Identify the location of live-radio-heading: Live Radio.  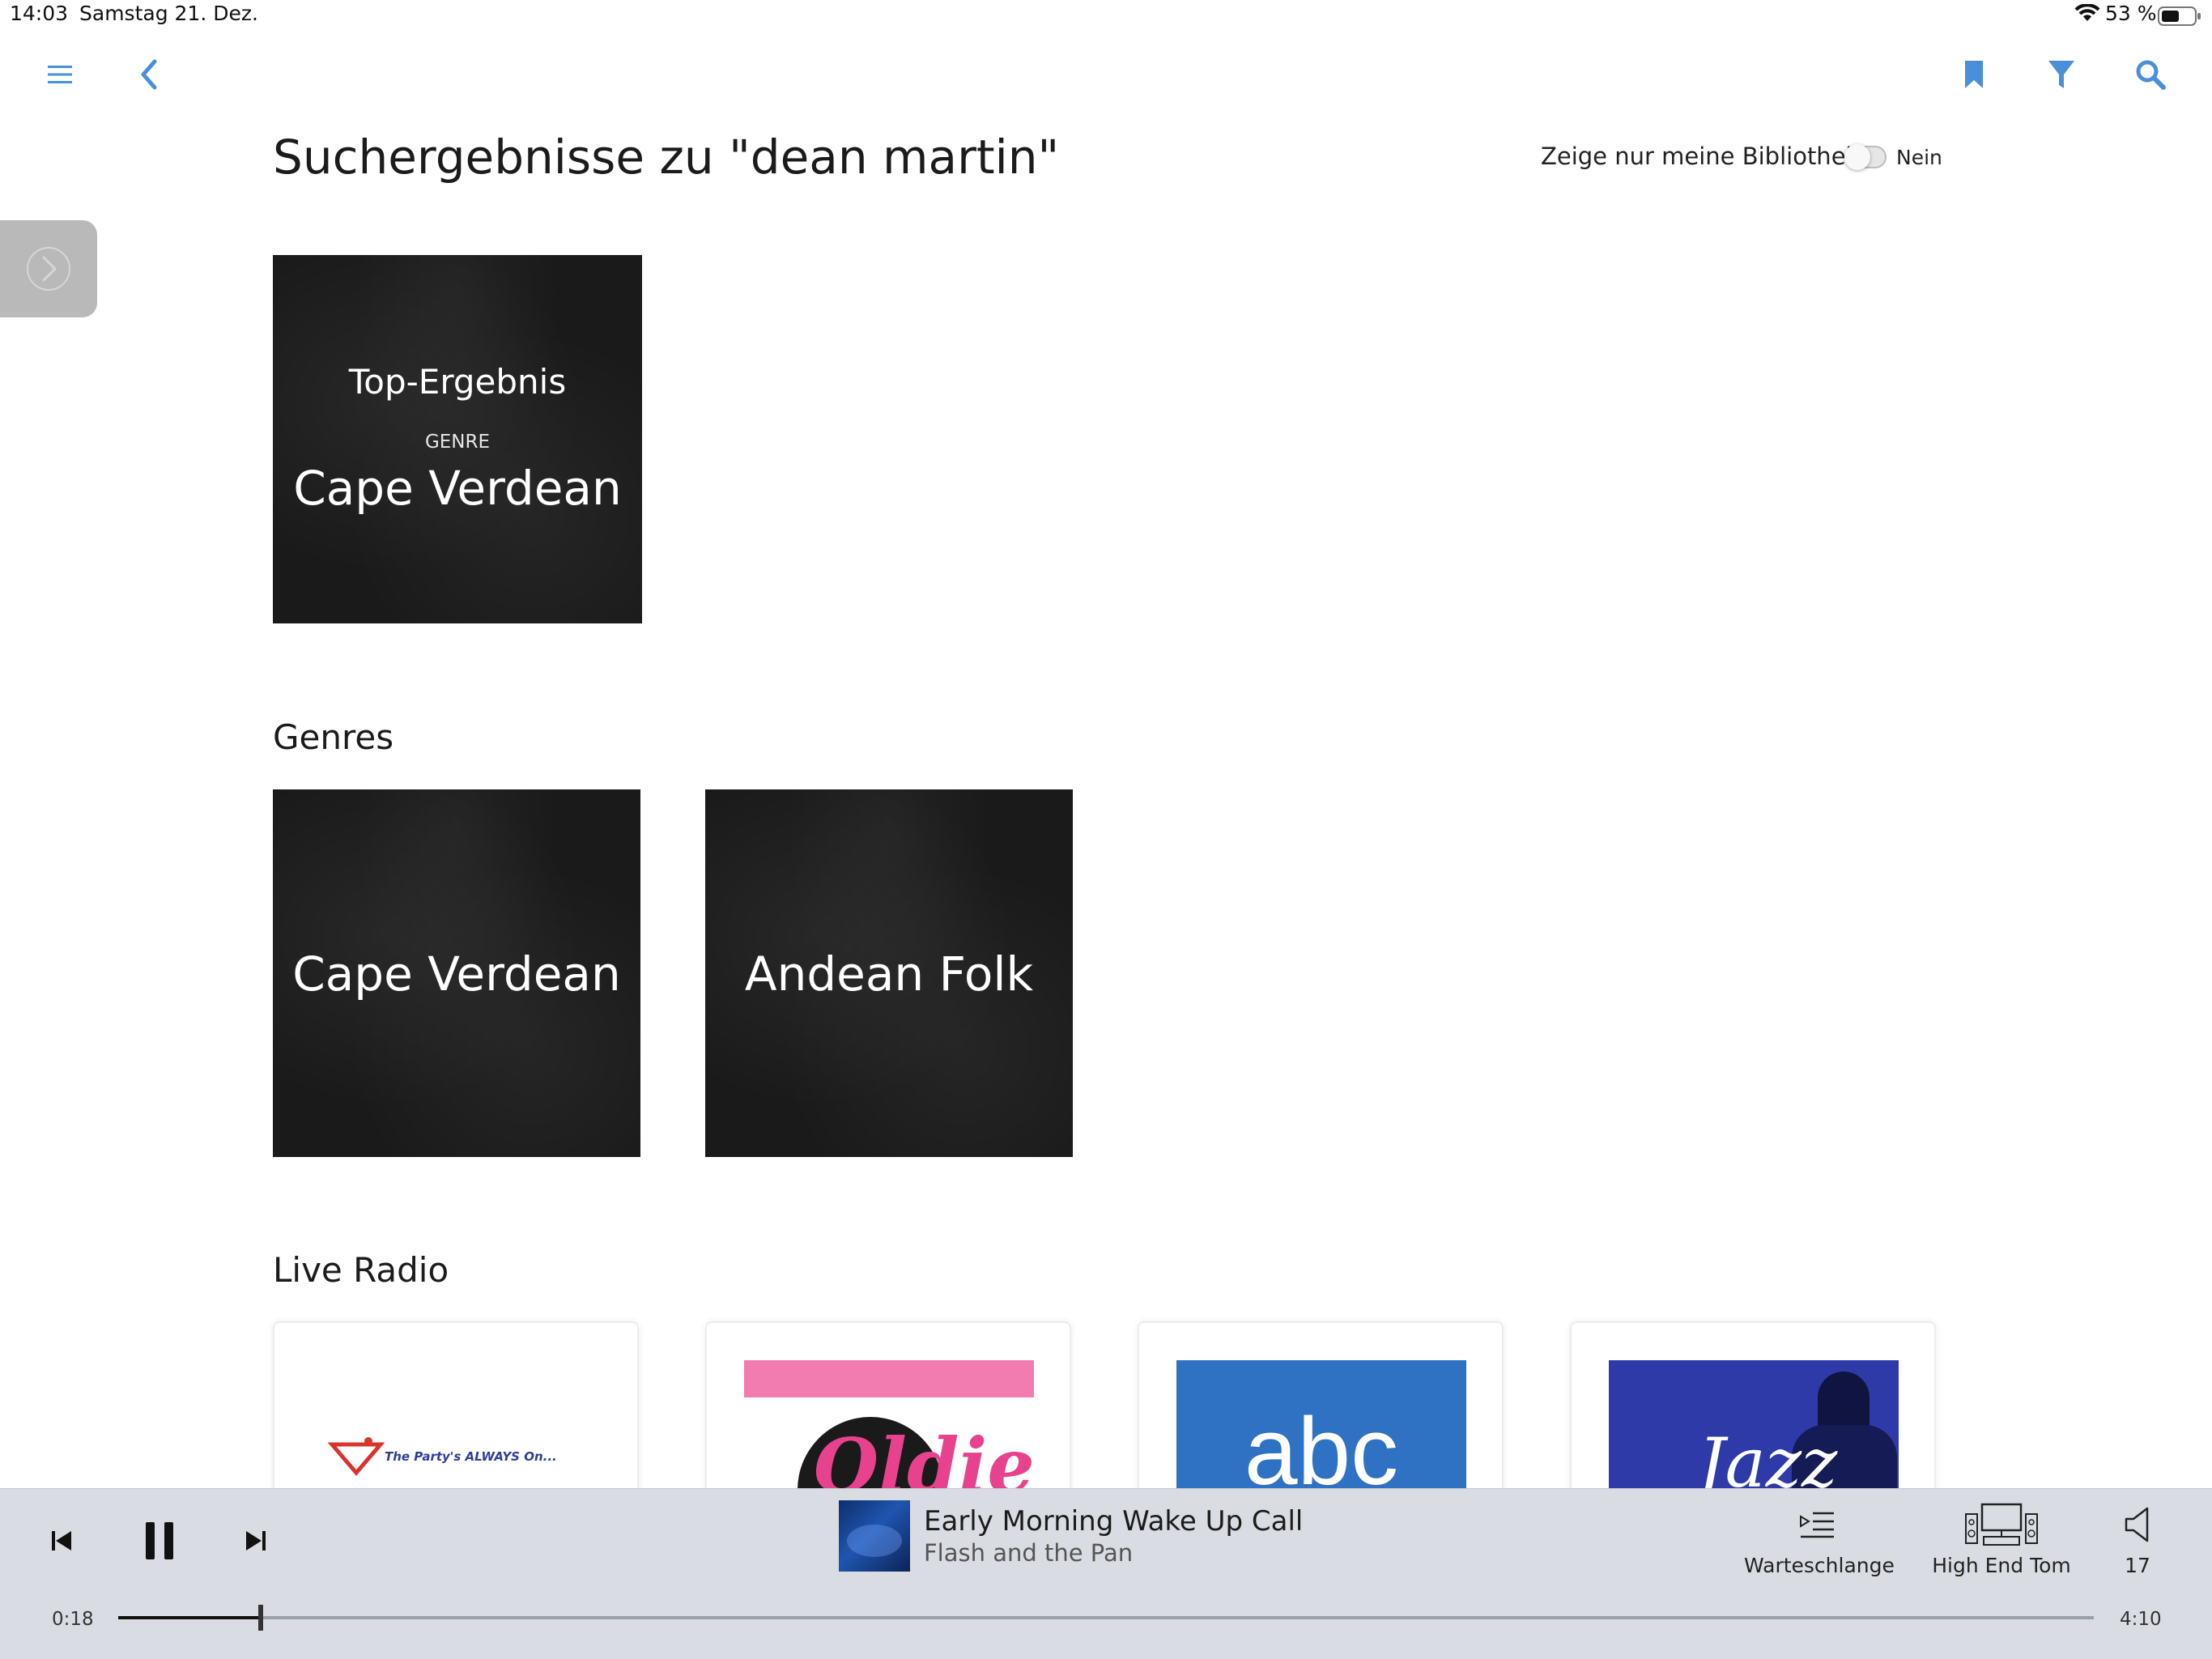
(361, 1270).